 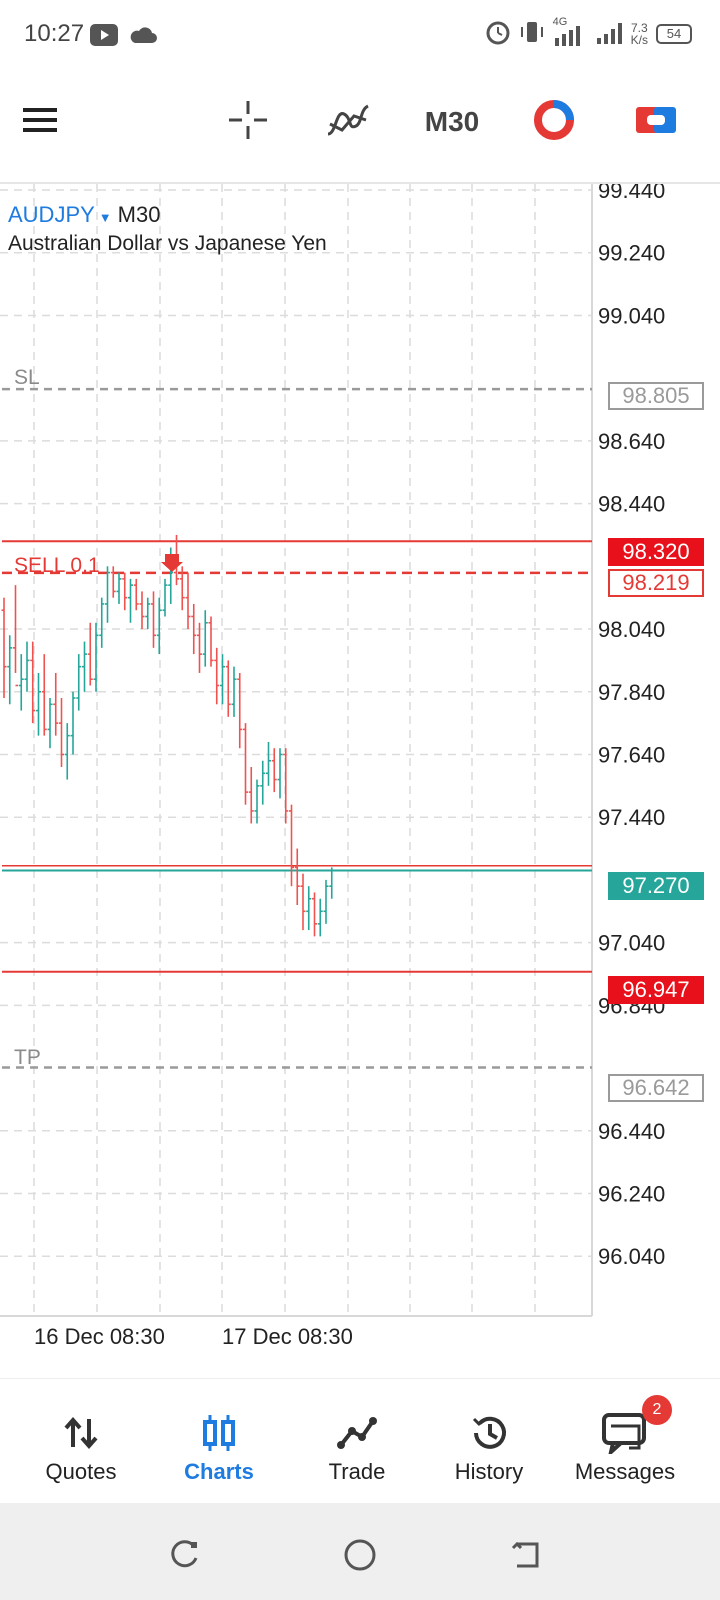 I want to click on nav-history: History, so click(x=489, y=1441).